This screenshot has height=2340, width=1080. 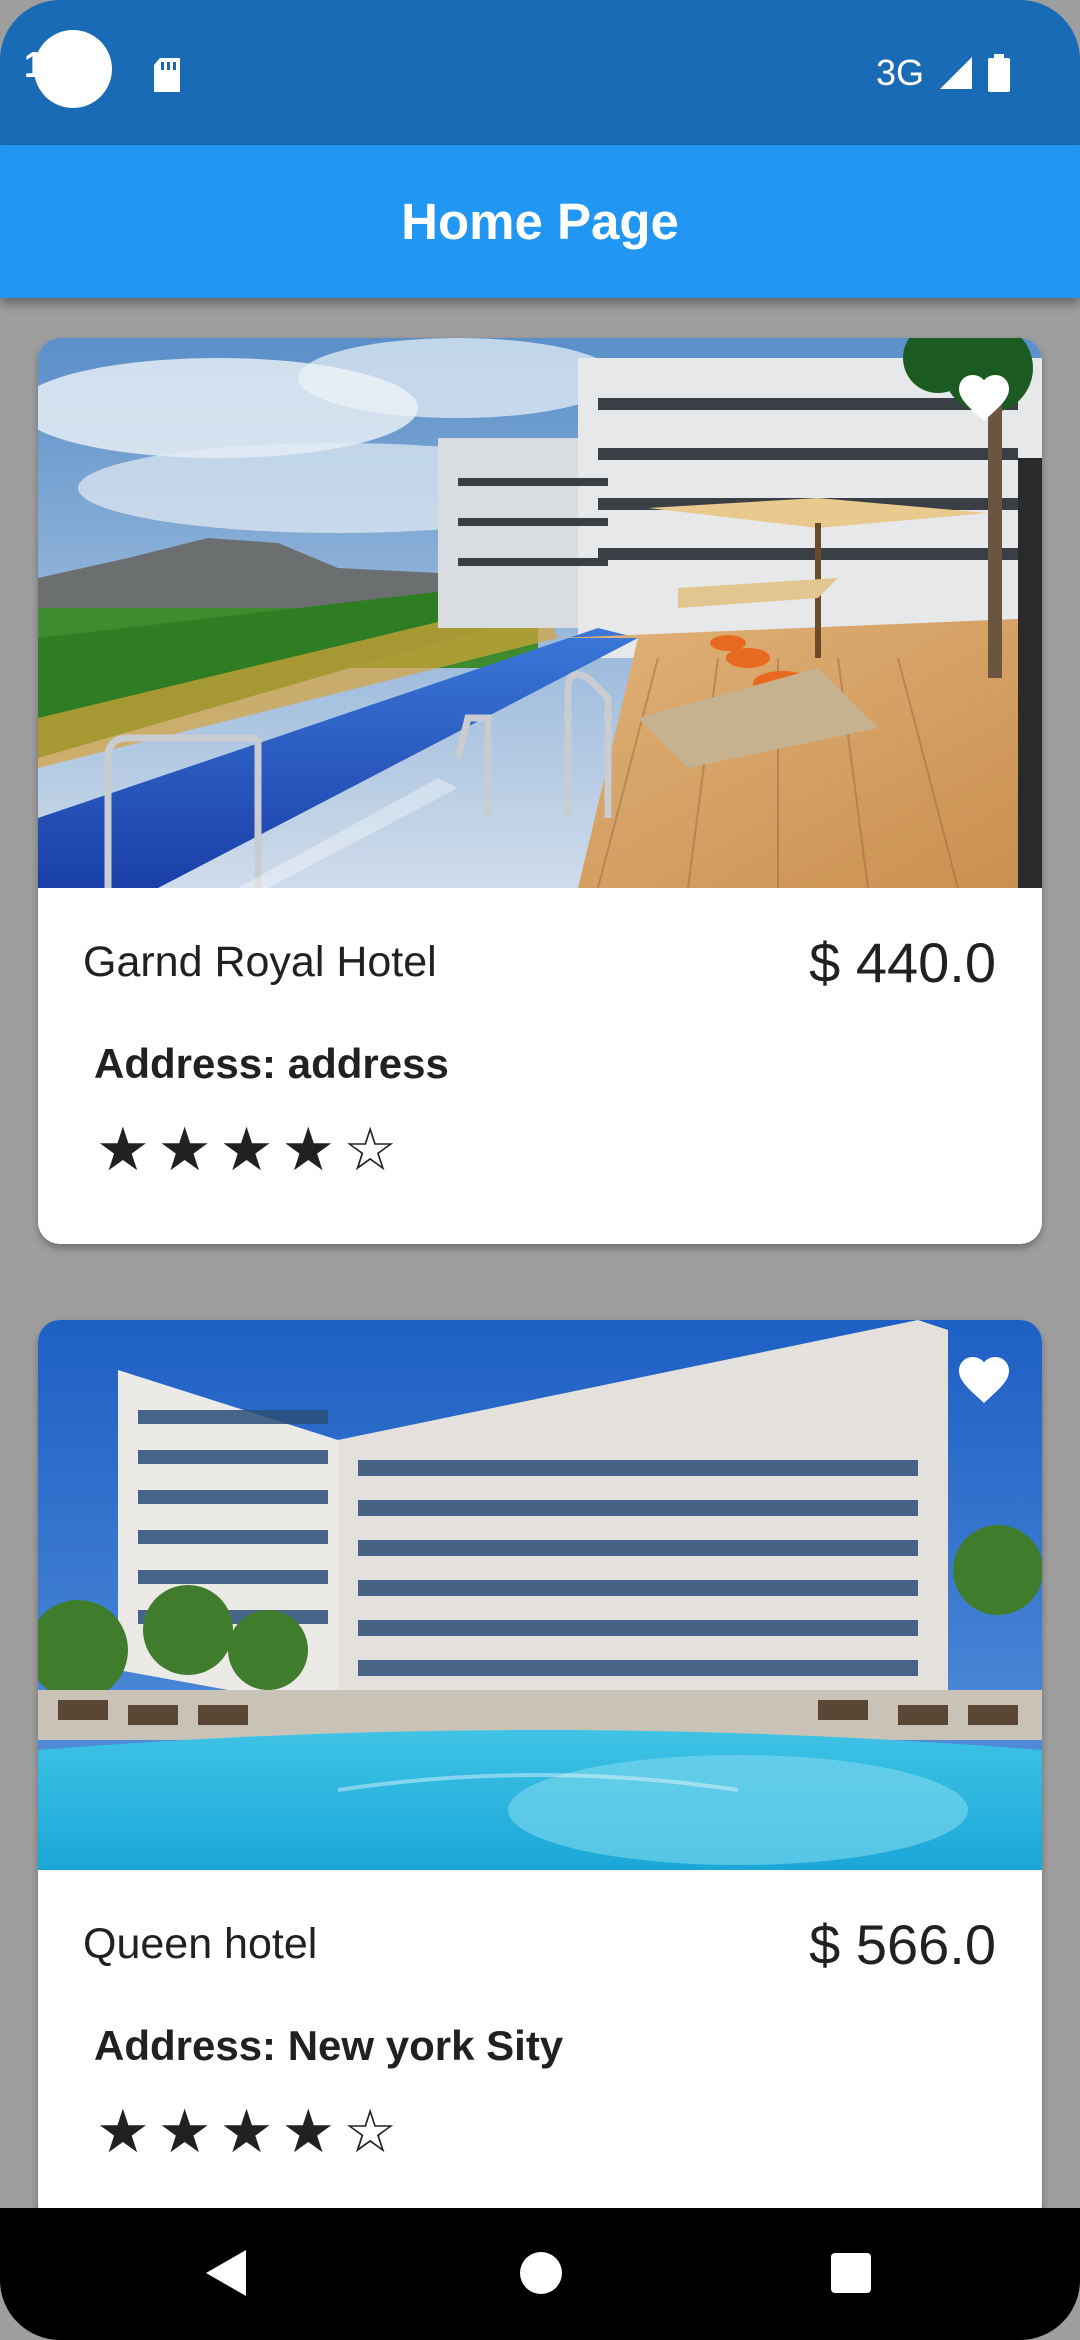 I want to click on status-icons: 3G, so click(x=943, y=73).